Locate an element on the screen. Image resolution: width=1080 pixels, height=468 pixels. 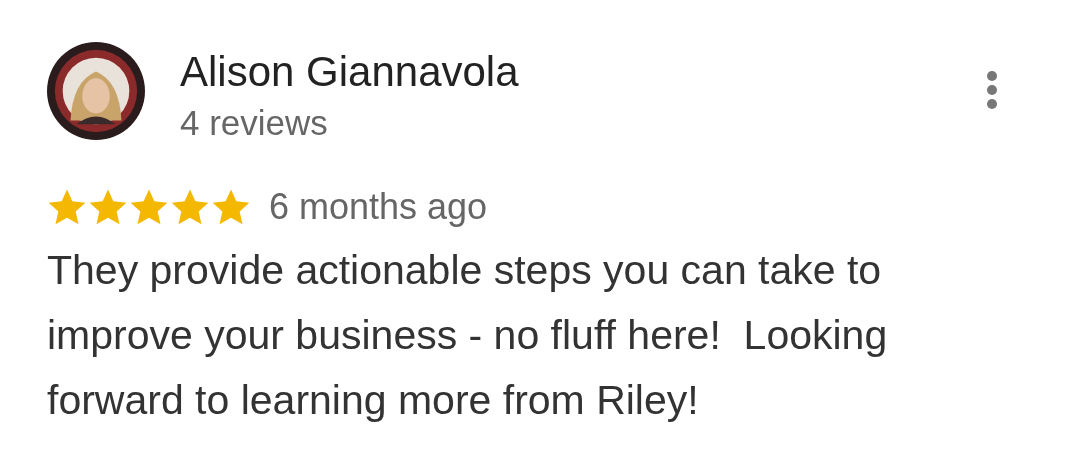
review-count: 4 reviews is located at coordinates (254, 123).